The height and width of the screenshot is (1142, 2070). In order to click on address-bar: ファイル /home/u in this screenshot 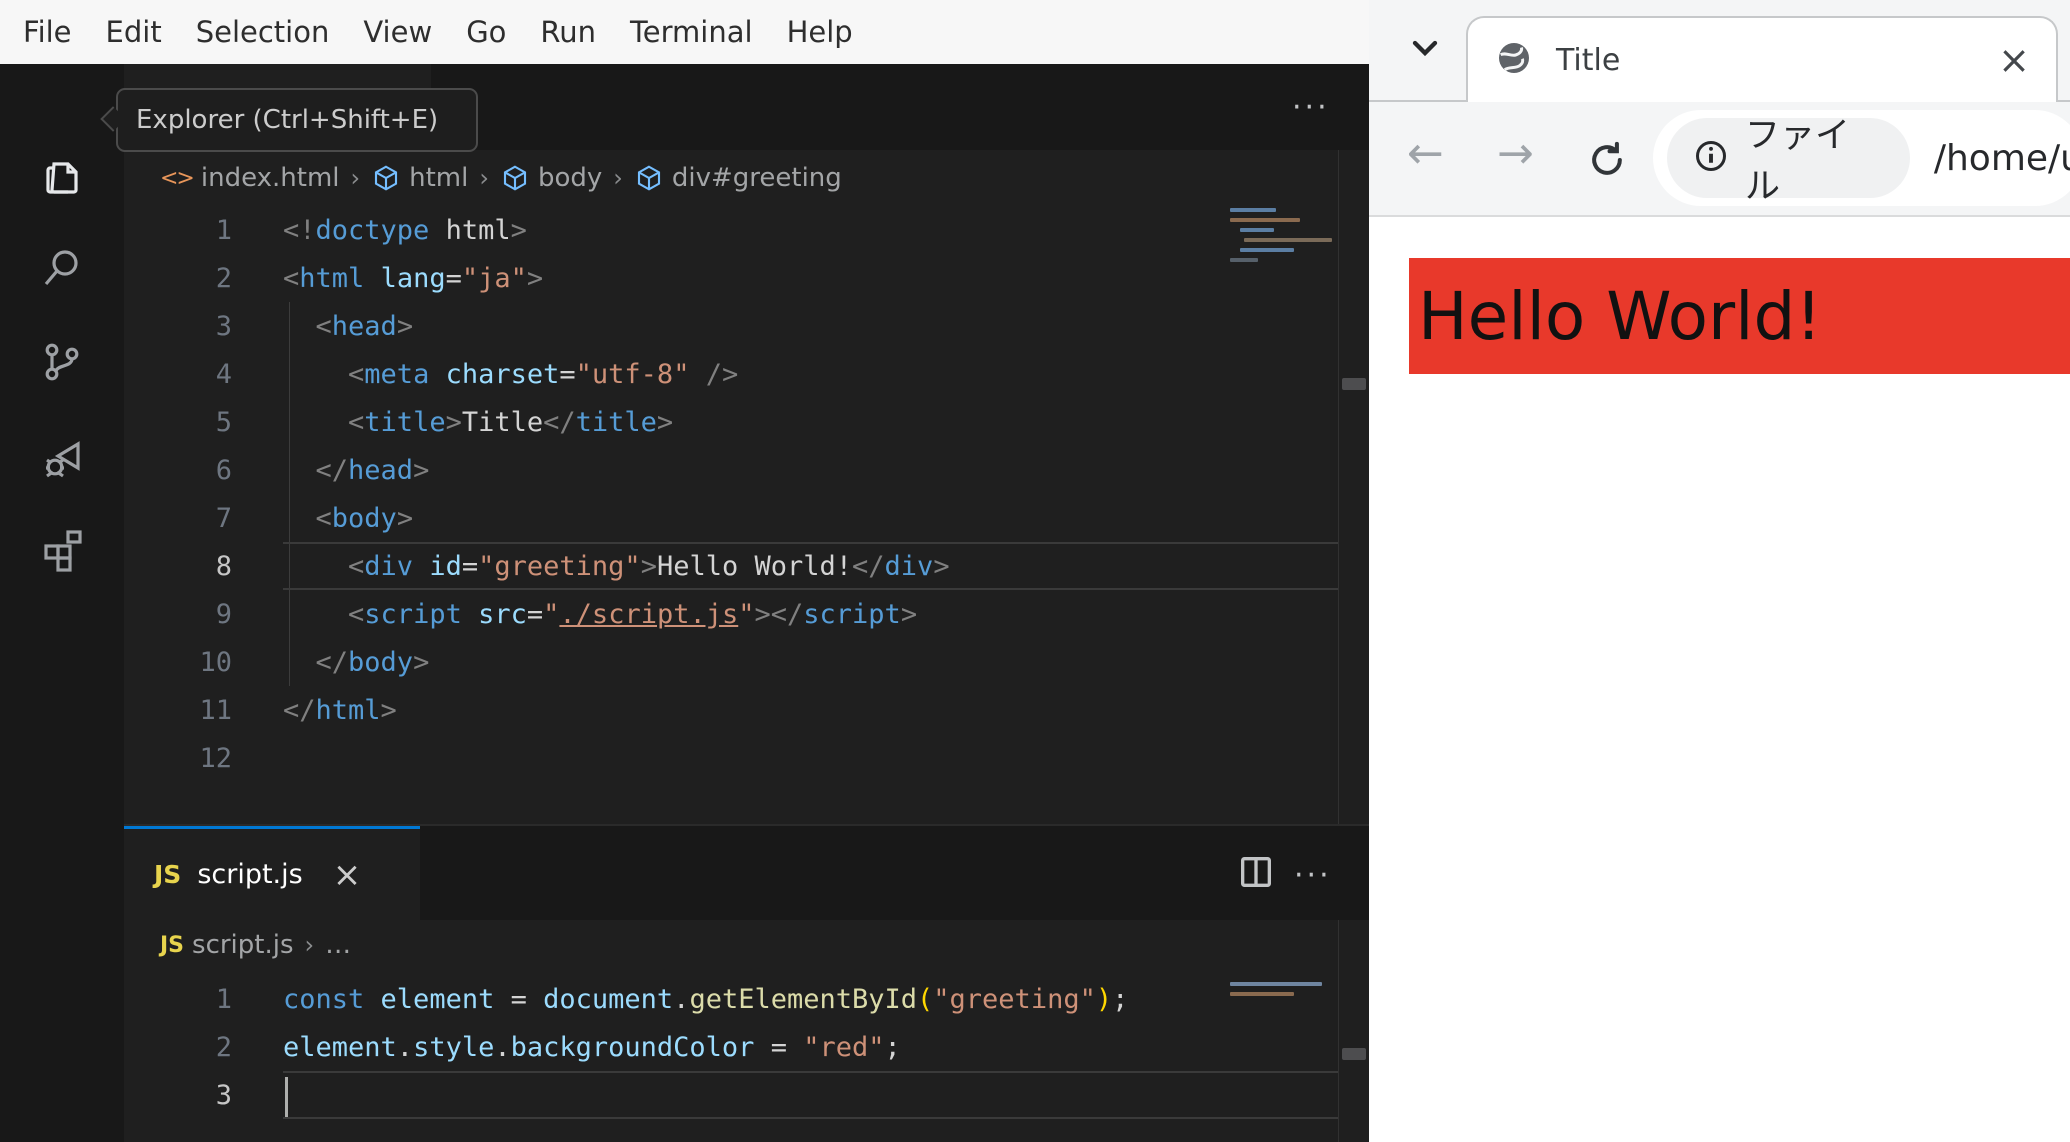, I will do `click(1861, 158)`.